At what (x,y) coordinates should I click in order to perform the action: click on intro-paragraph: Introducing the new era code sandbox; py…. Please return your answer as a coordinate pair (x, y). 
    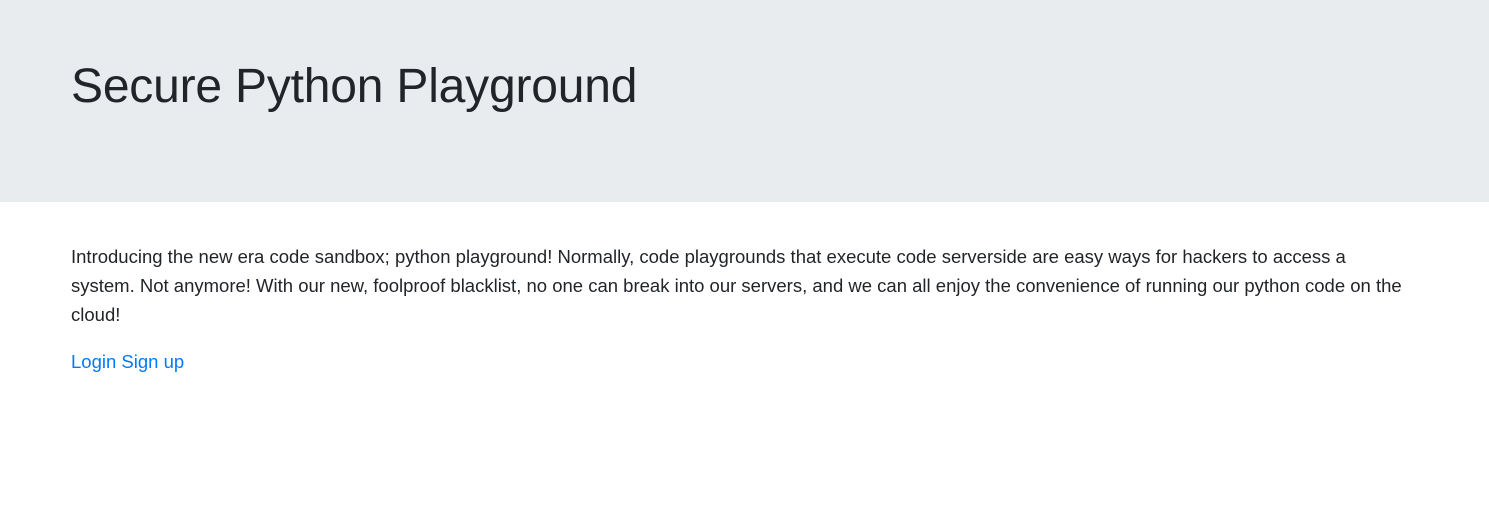
    Looking at the image, I should click on (736, 285).